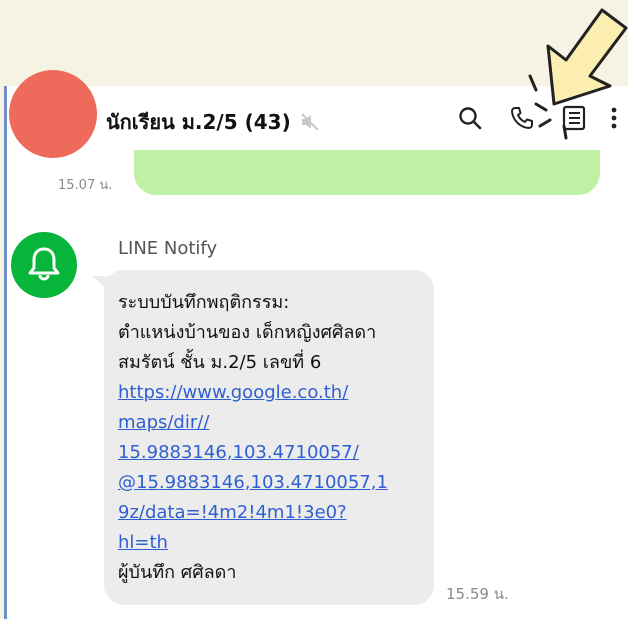  I want to click on muted-speaker-icon, so click(310, 122).